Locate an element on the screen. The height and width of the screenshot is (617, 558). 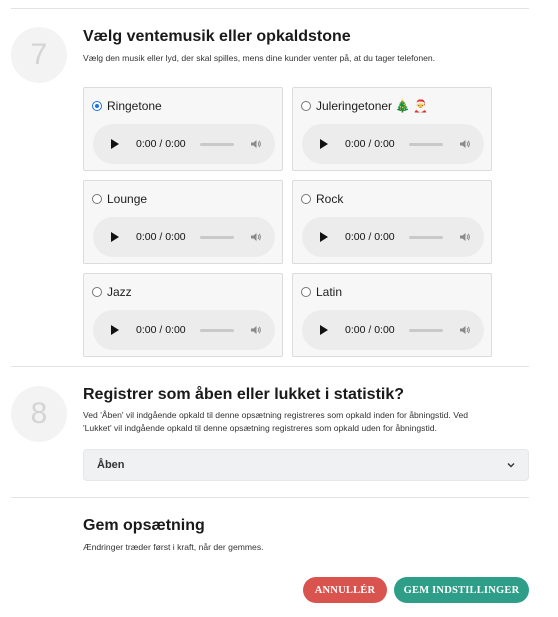
option-label: Jazz is located at coordinates (119, 292).